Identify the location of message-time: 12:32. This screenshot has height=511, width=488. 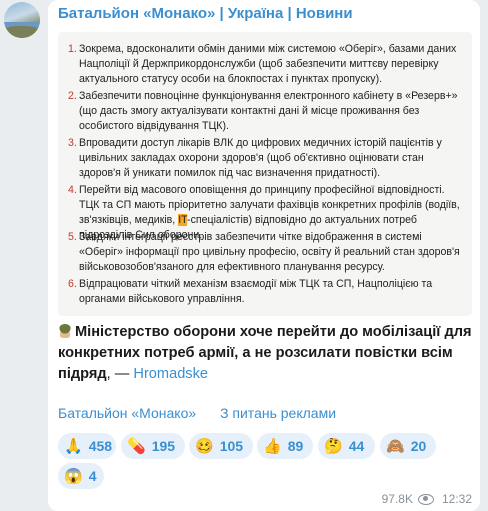
(456, 499).